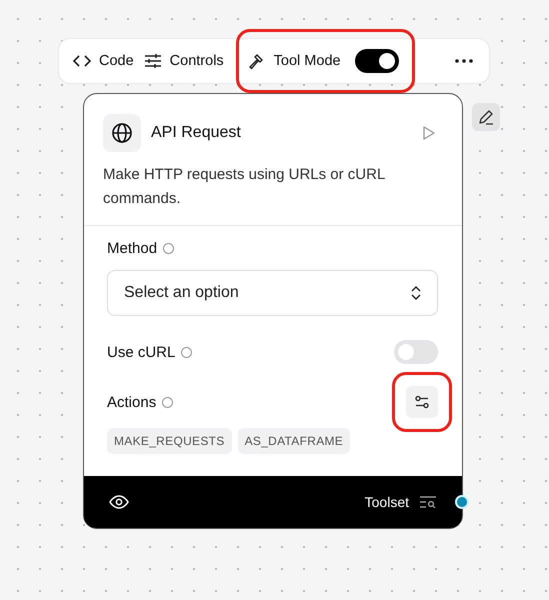 This screenshot has width=549, height=600. I want to click on toolbar-button: Controls, so click(184, 61).